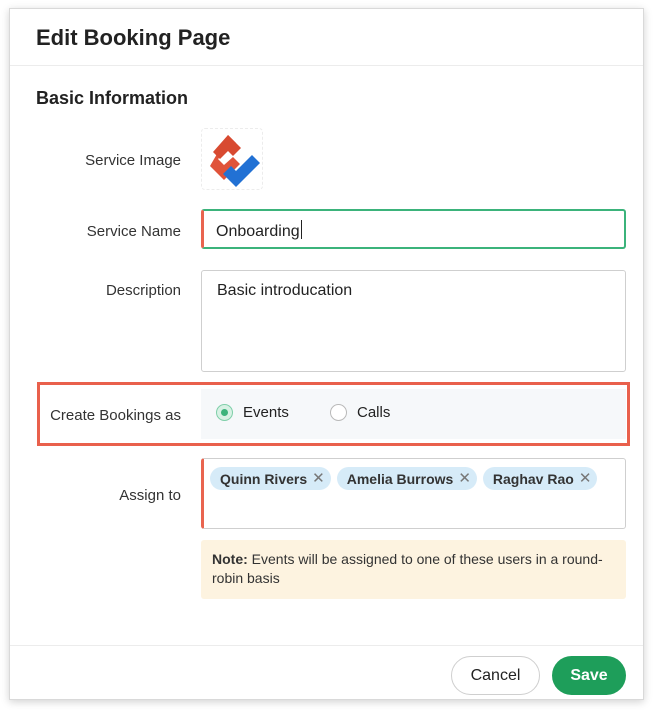 The height and width of the screenshot is (710, 655). Describe the element at coordinates (301, 229) in the screenshot. I see `text-caret` at that location.